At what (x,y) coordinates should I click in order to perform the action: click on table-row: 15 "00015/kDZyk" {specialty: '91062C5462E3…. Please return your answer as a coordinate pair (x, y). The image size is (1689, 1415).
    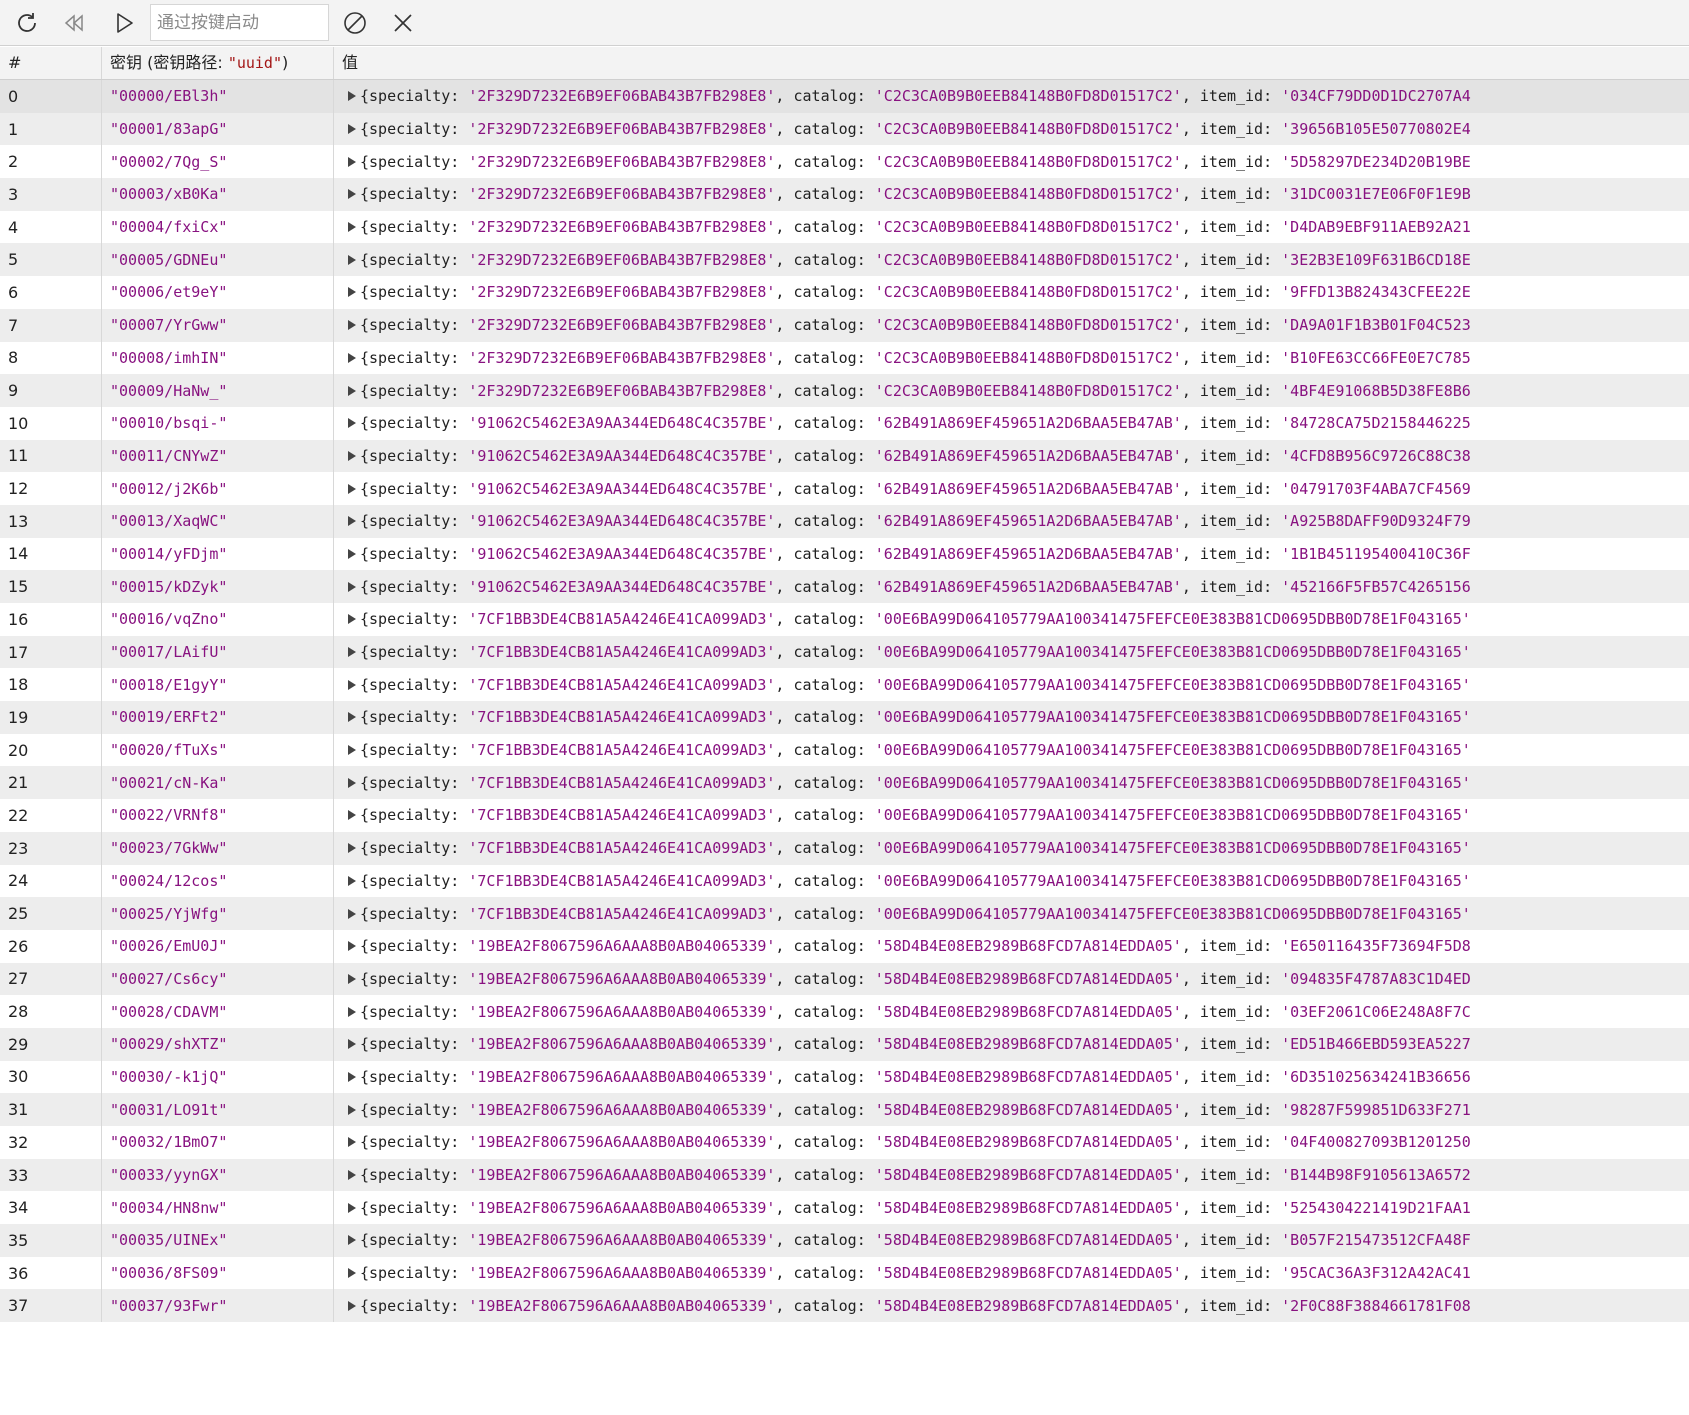
    Looking at the image, I should click on (844, 586).